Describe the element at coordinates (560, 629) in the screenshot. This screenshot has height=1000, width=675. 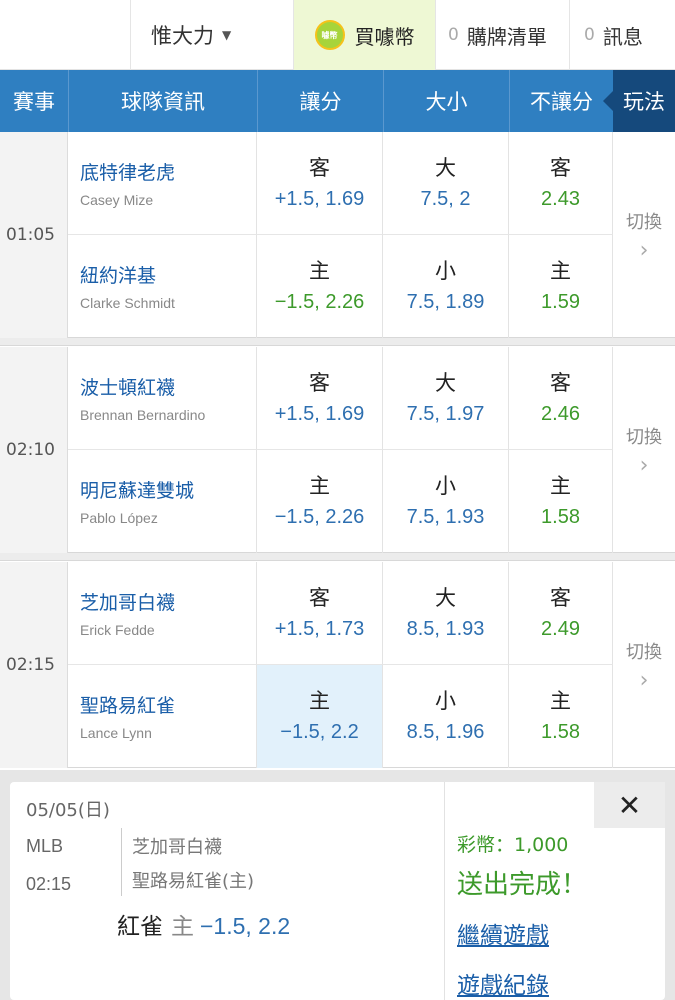
I see `odds-value: 2.49` at that location.